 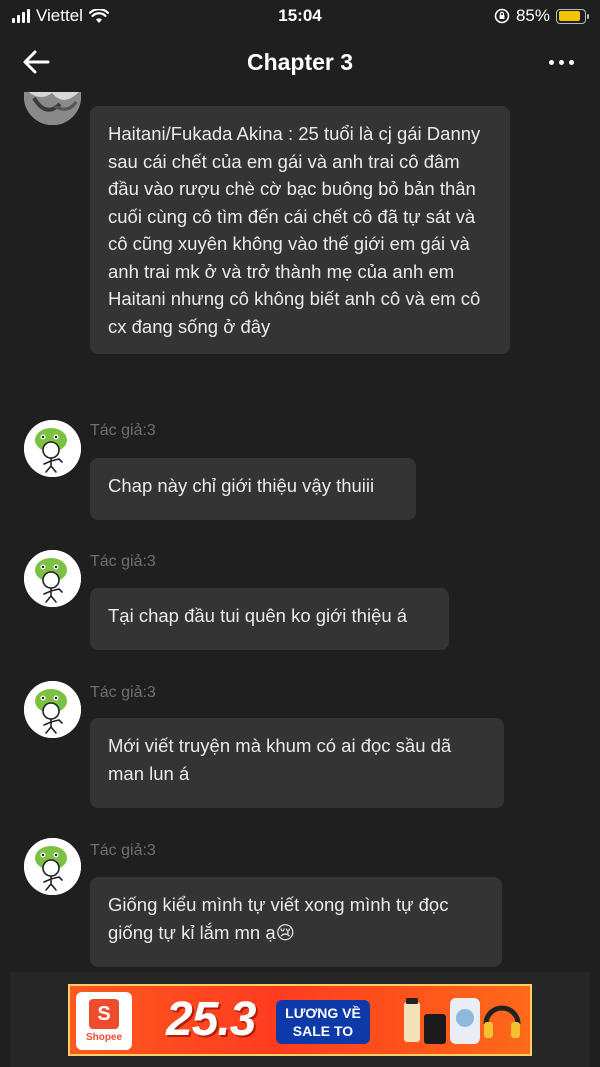 I want to click on ad-date: 25.3, so click(x=211, y=1019).